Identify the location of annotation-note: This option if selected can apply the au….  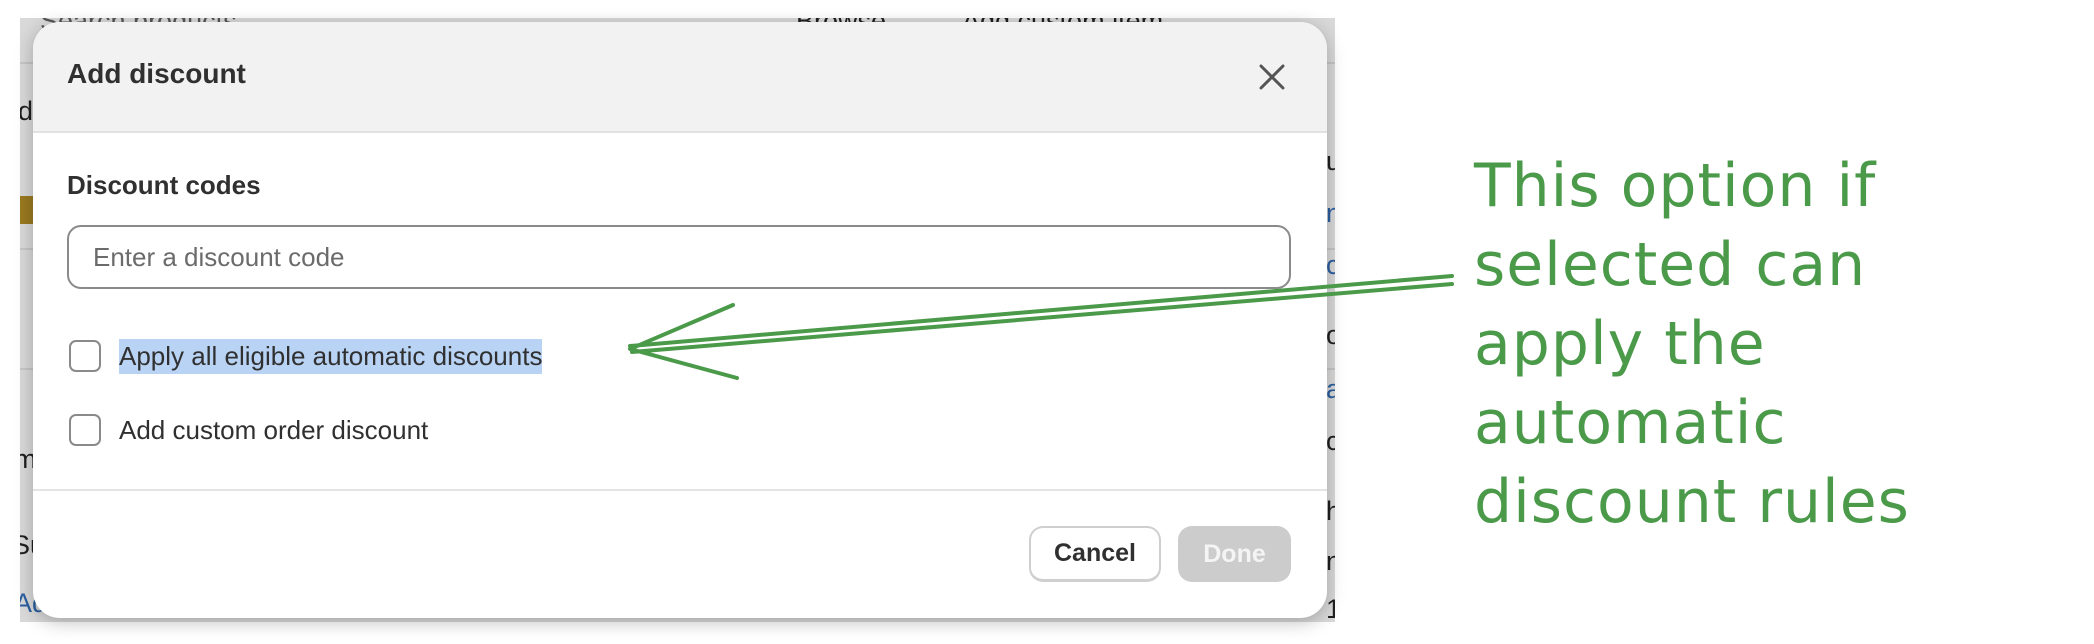
(1692, 344).